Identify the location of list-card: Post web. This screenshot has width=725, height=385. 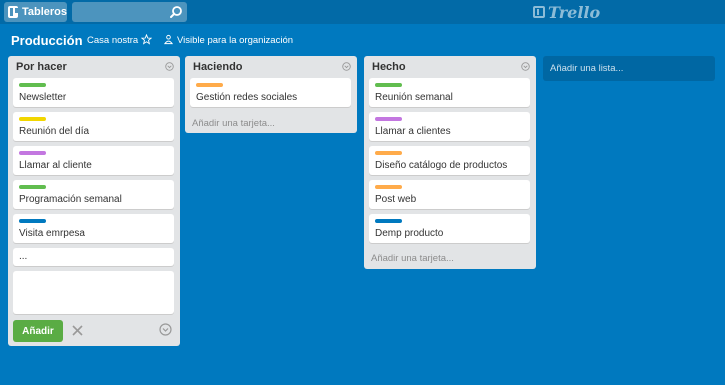
(449, 194).